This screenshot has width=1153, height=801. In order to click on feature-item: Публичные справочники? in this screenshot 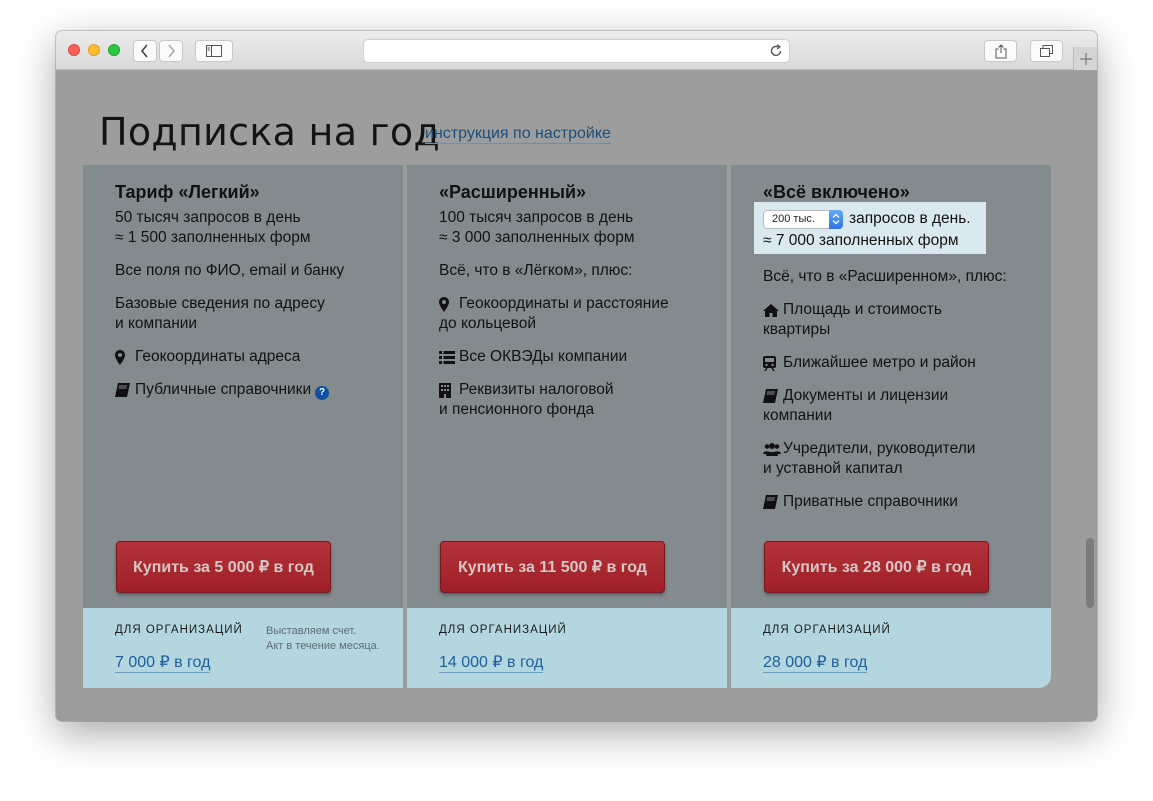, I will do `click(255, 390)`.